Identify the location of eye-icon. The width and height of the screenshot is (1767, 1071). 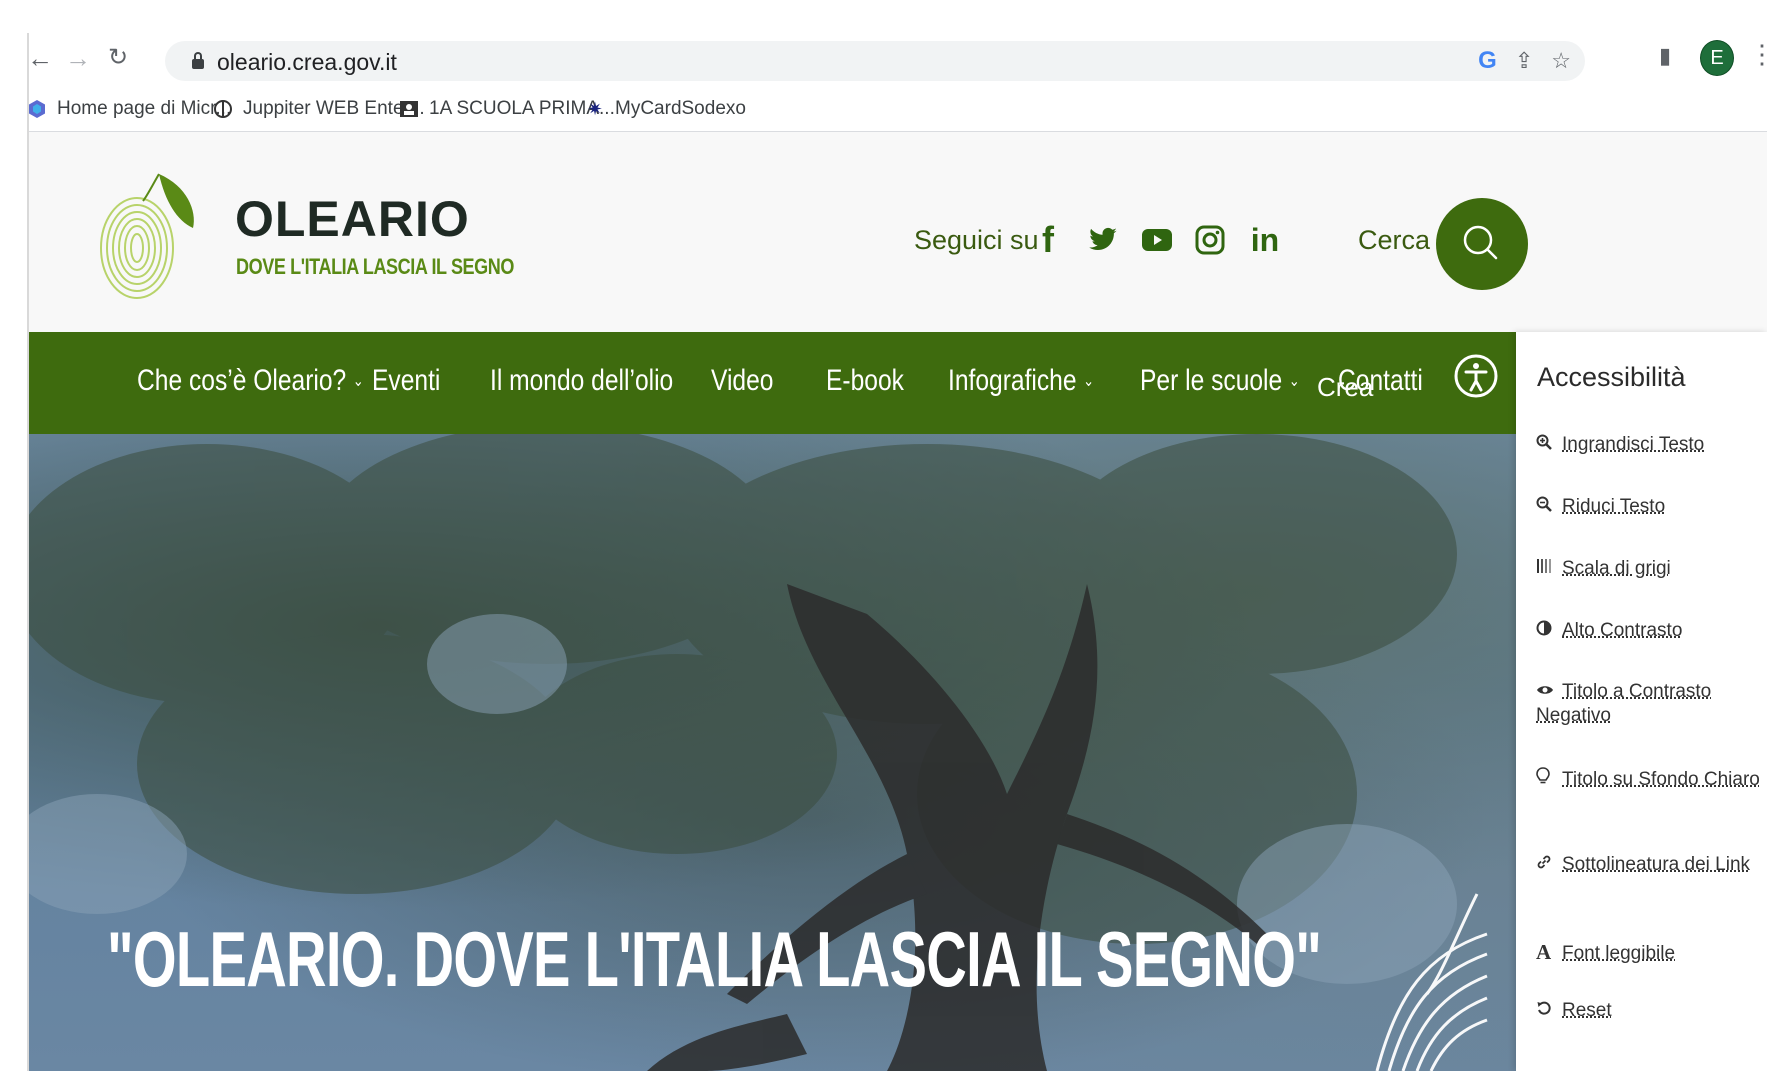
(1546, 692).